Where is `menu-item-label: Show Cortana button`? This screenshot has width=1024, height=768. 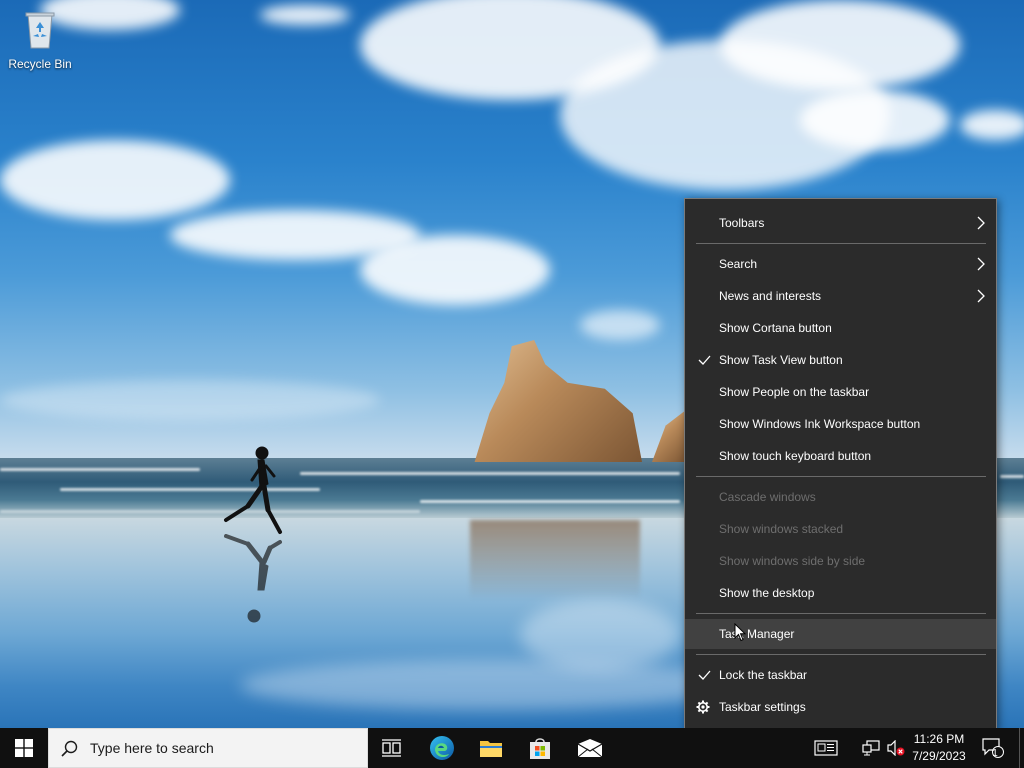
menu-item-label: Show Cortana button is located at coordinates (775, 328).